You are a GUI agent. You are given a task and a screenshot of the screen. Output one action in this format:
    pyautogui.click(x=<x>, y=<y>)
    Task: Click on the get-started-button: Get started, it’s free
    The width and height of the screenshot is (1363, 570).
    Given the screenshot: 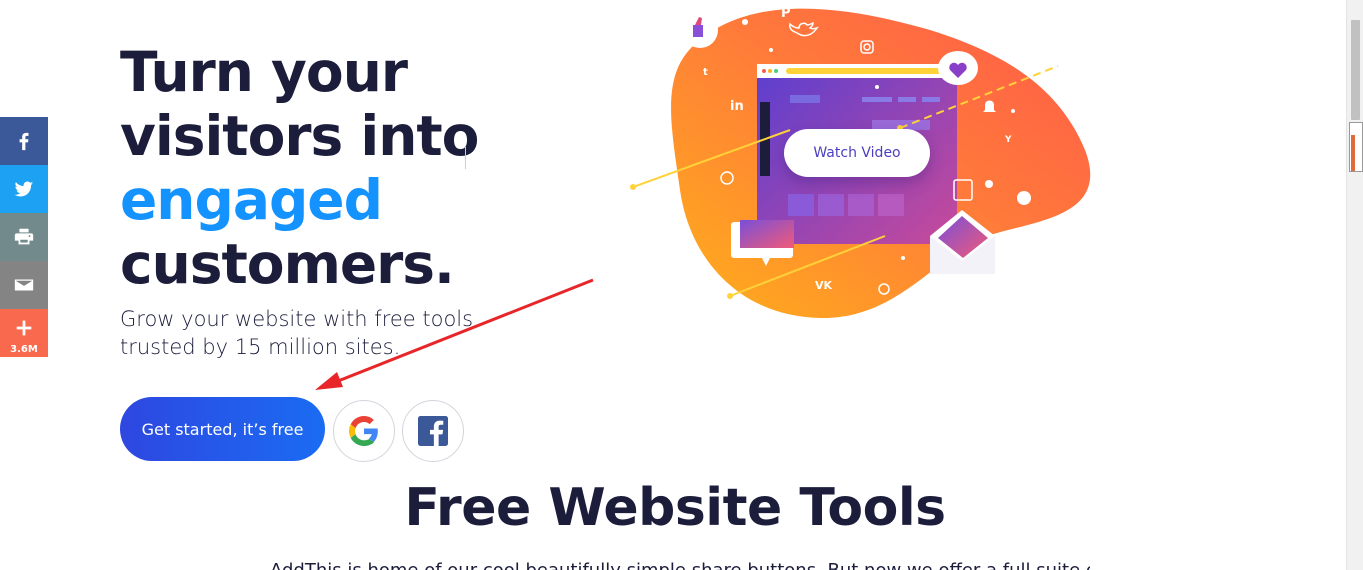 What is the action you would take?
    pyautogui.click(x=222, y=429)
    